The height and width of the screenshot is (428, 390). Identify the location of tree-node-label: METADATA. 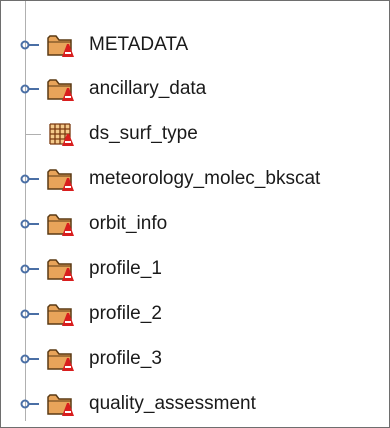
(139, 44).